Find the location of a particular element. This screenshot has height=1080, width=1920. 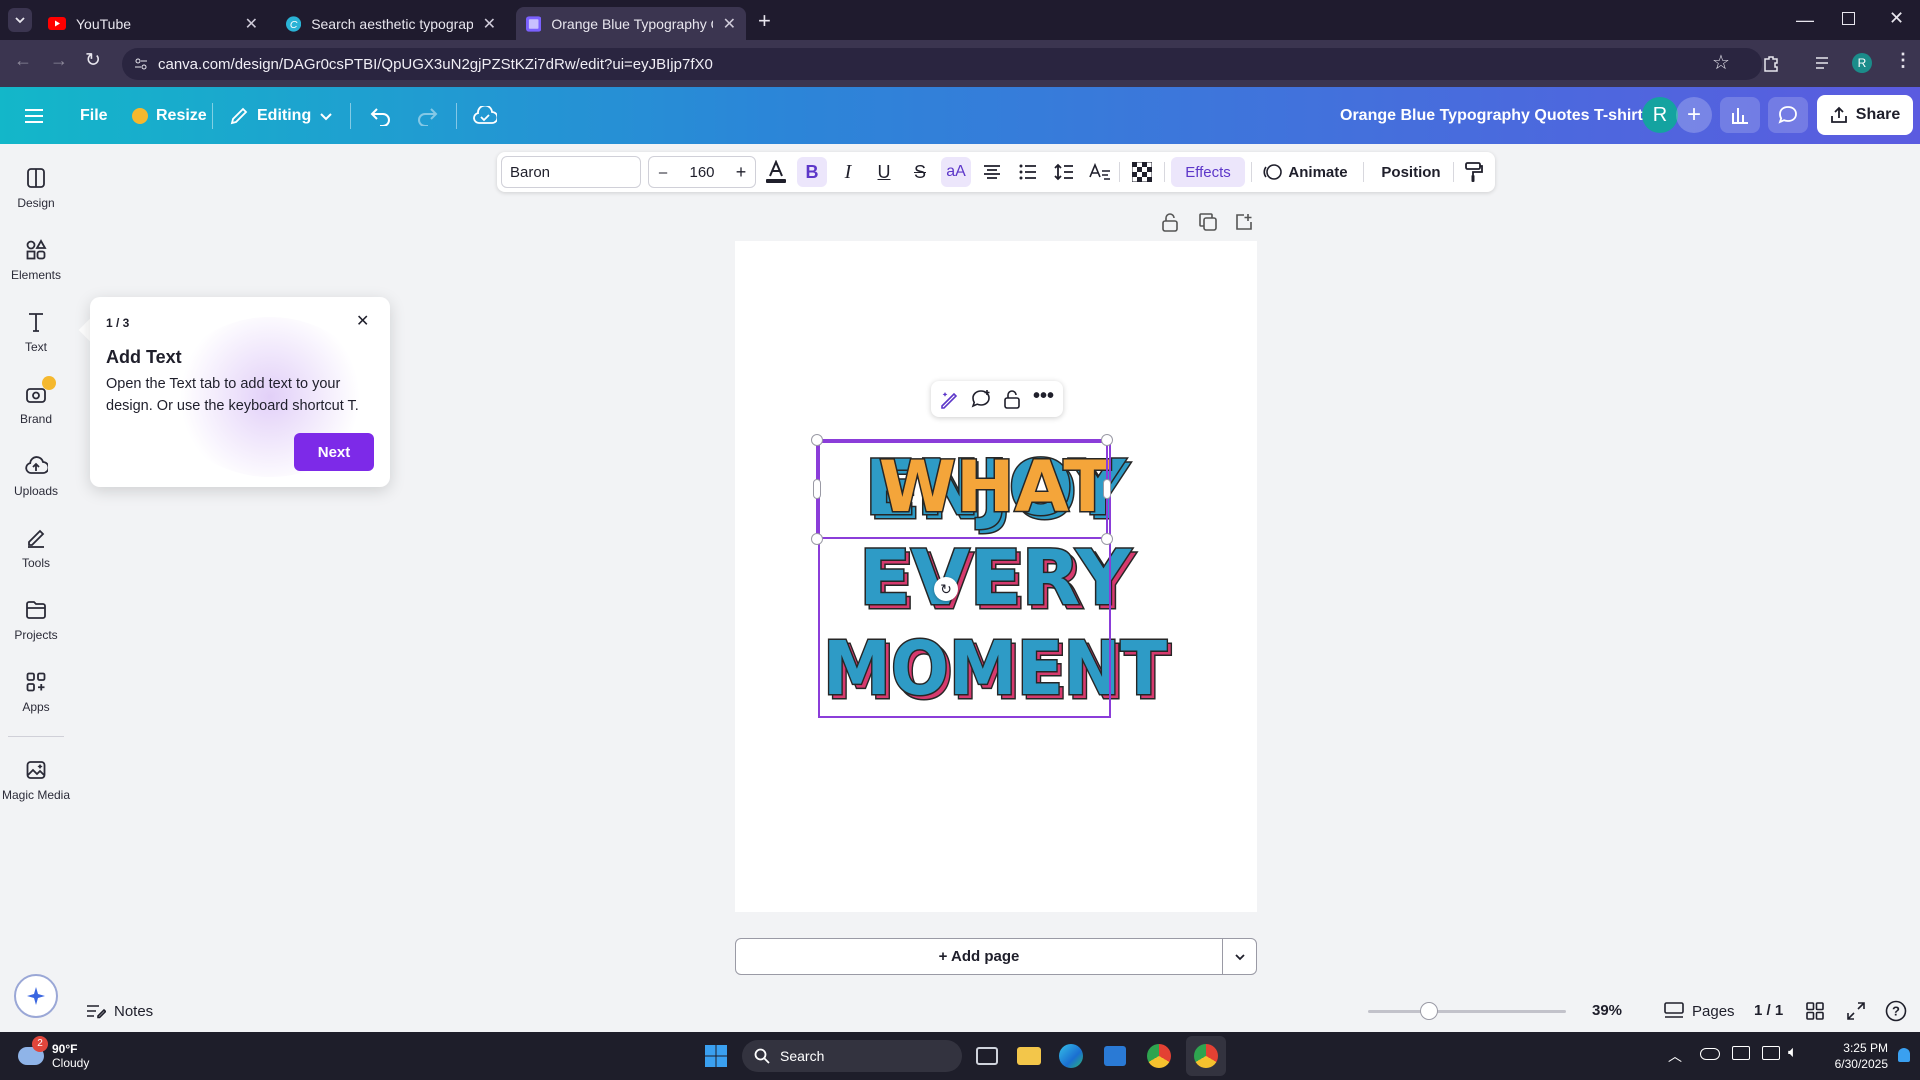

undo-button is located at coordinates (381, 115).